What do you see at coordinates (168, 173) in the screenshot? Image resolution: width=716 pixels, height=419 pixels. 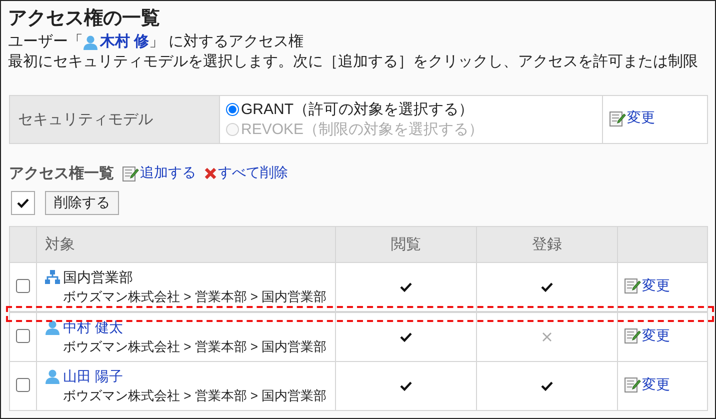 I see `add-link: 追加する` at bounding box center [168, 173].